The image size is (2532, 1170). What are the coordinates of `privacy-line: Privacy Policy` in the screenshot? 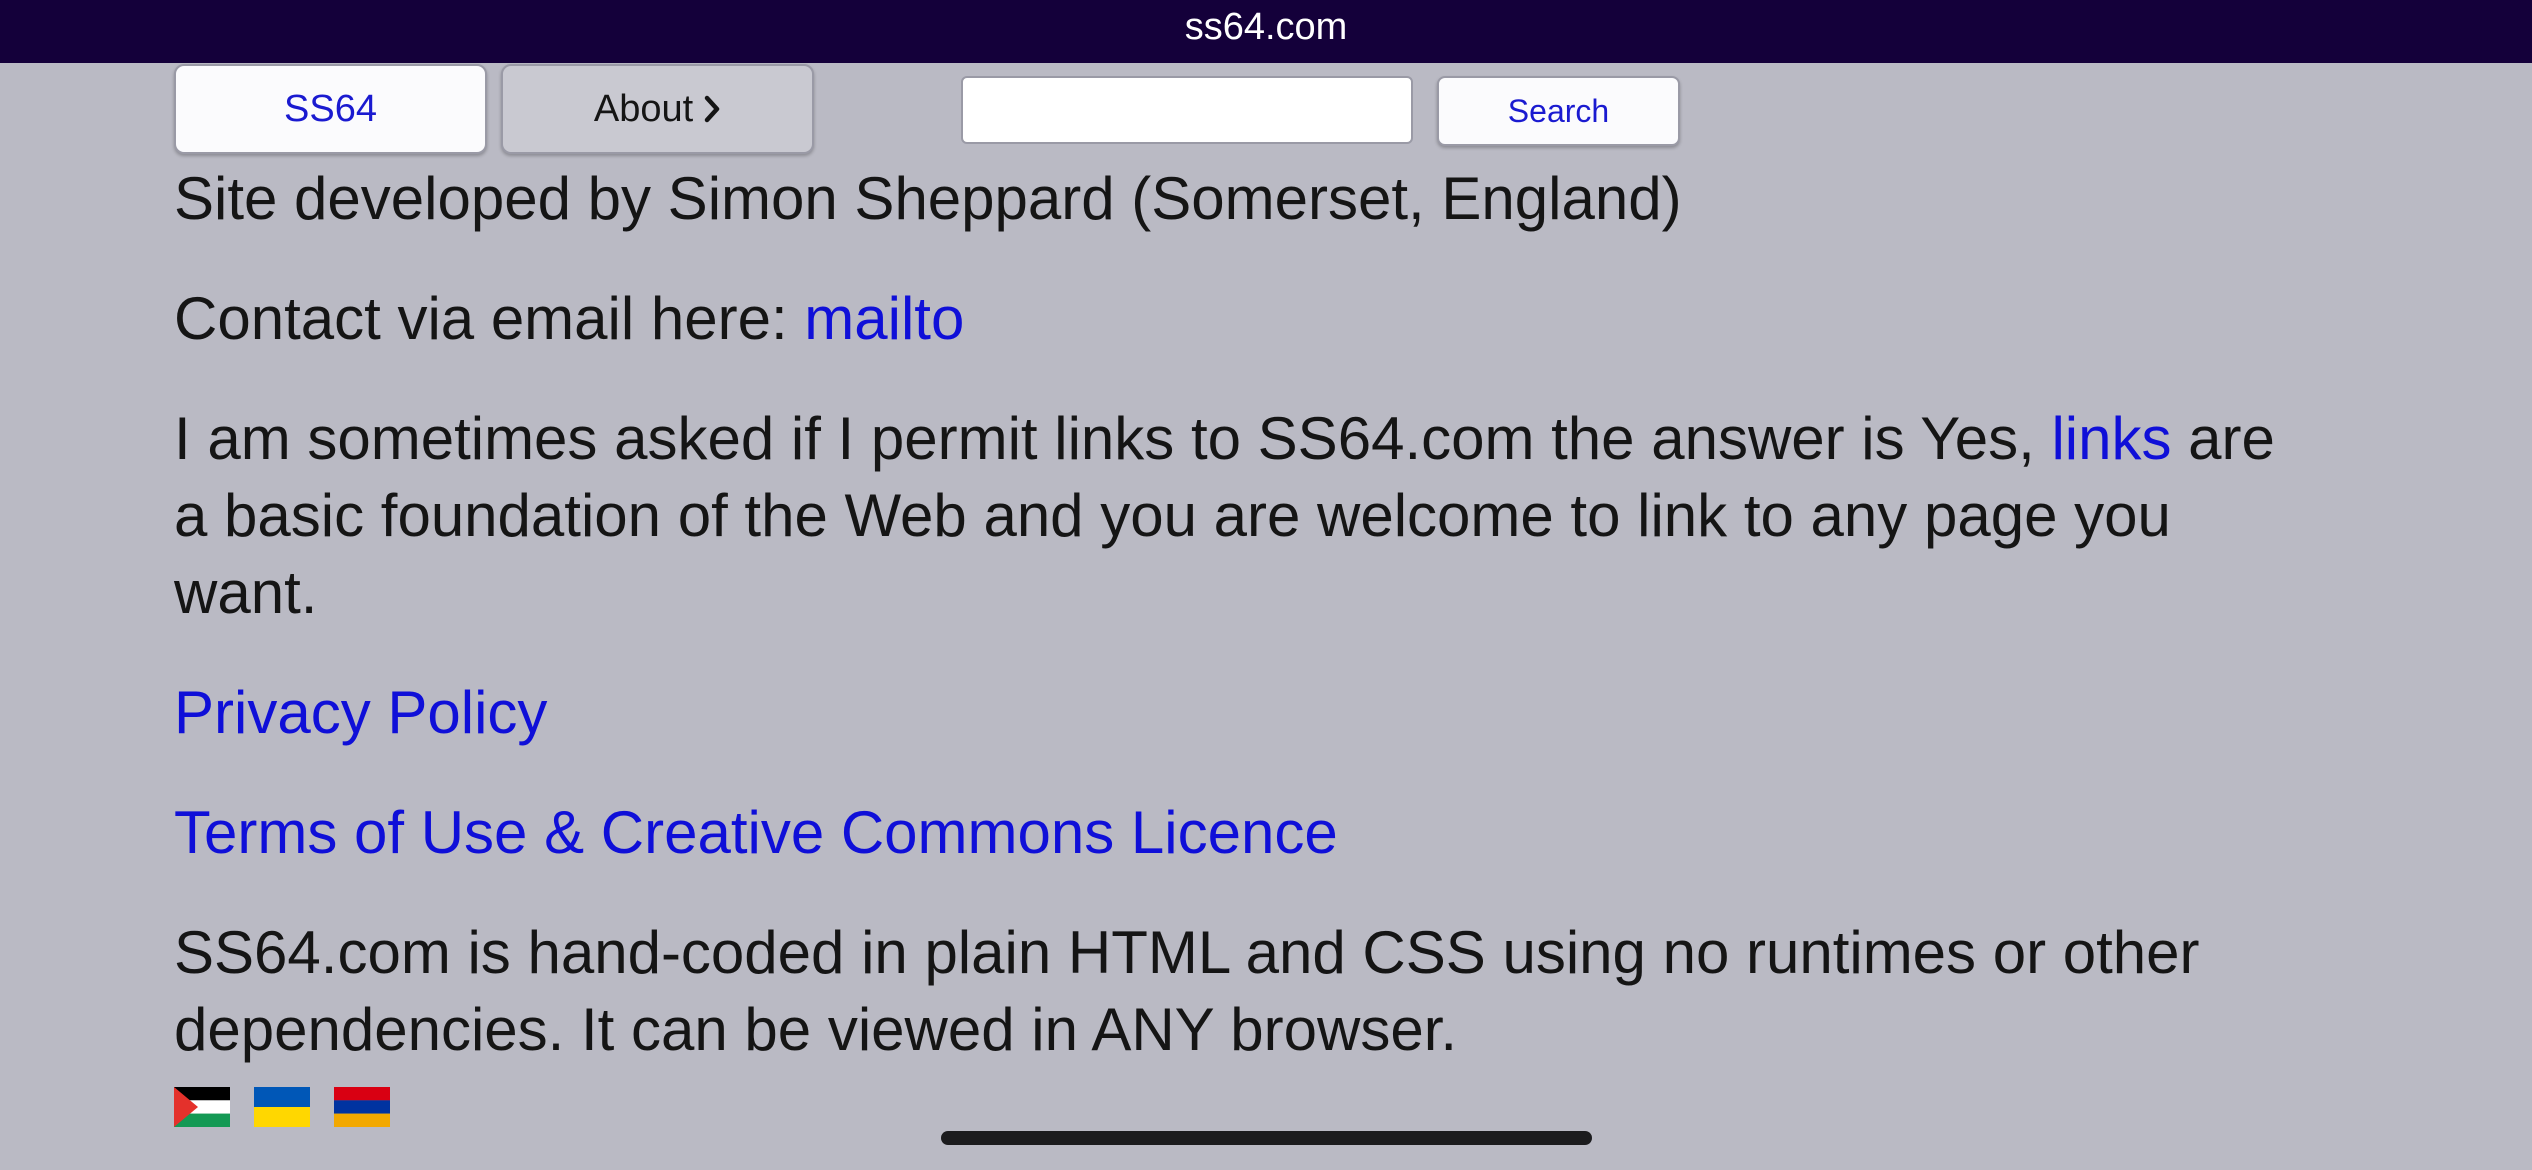 It's located at (1249, 712).